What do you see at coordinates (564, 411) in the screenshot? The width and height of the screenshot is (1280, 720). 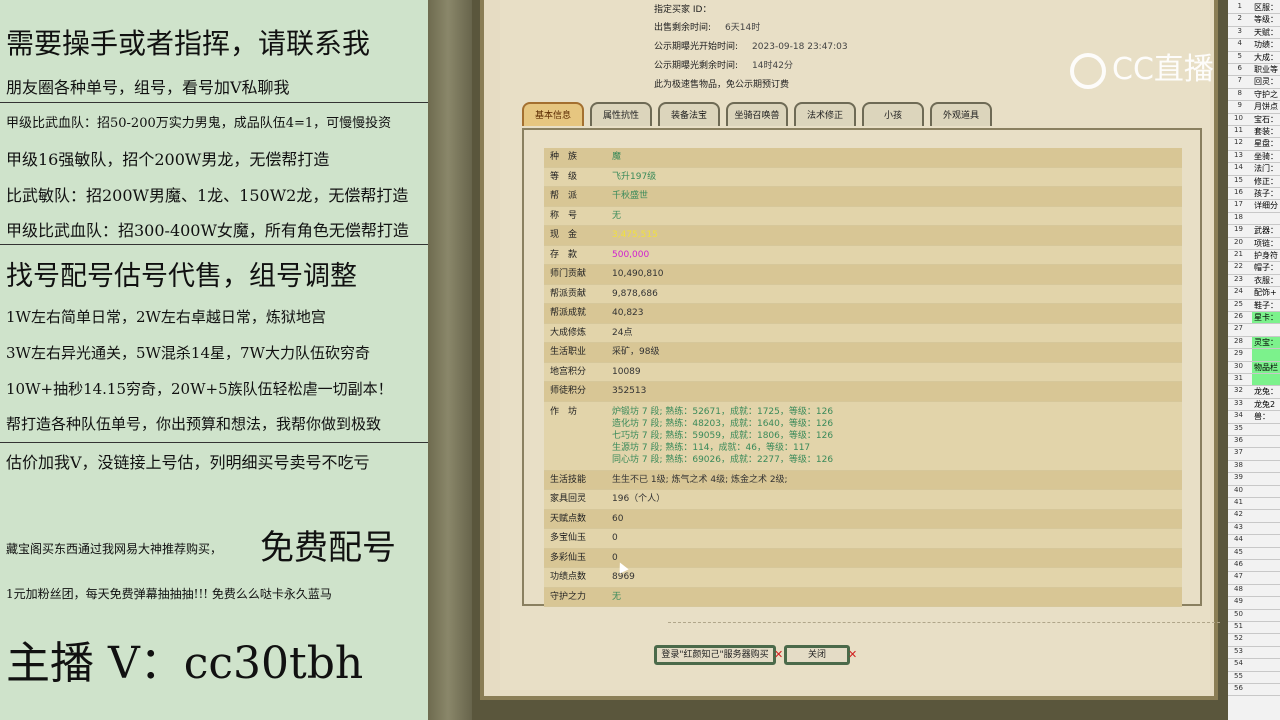 I see `row-key: 作 坊` at bounding box center [564, 411].